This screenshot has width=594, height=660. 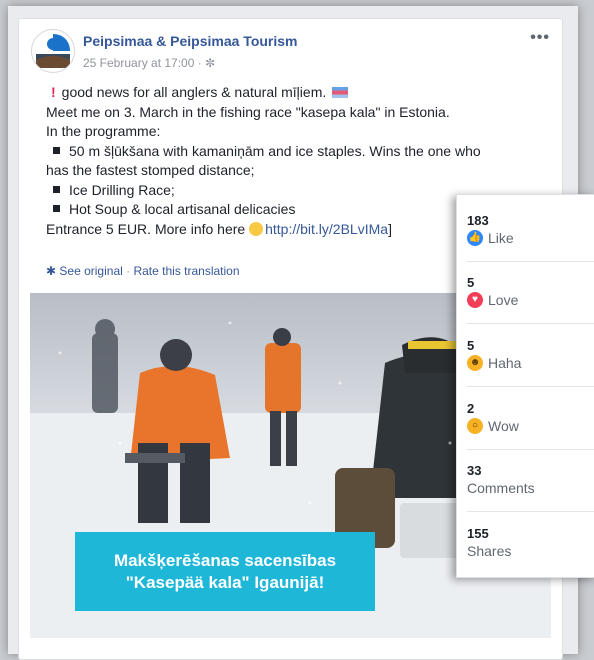 What do you see at coordinates (489, 551) in the screenshot?
I see `shares-label: Shares` at bounding box center [489, 551].